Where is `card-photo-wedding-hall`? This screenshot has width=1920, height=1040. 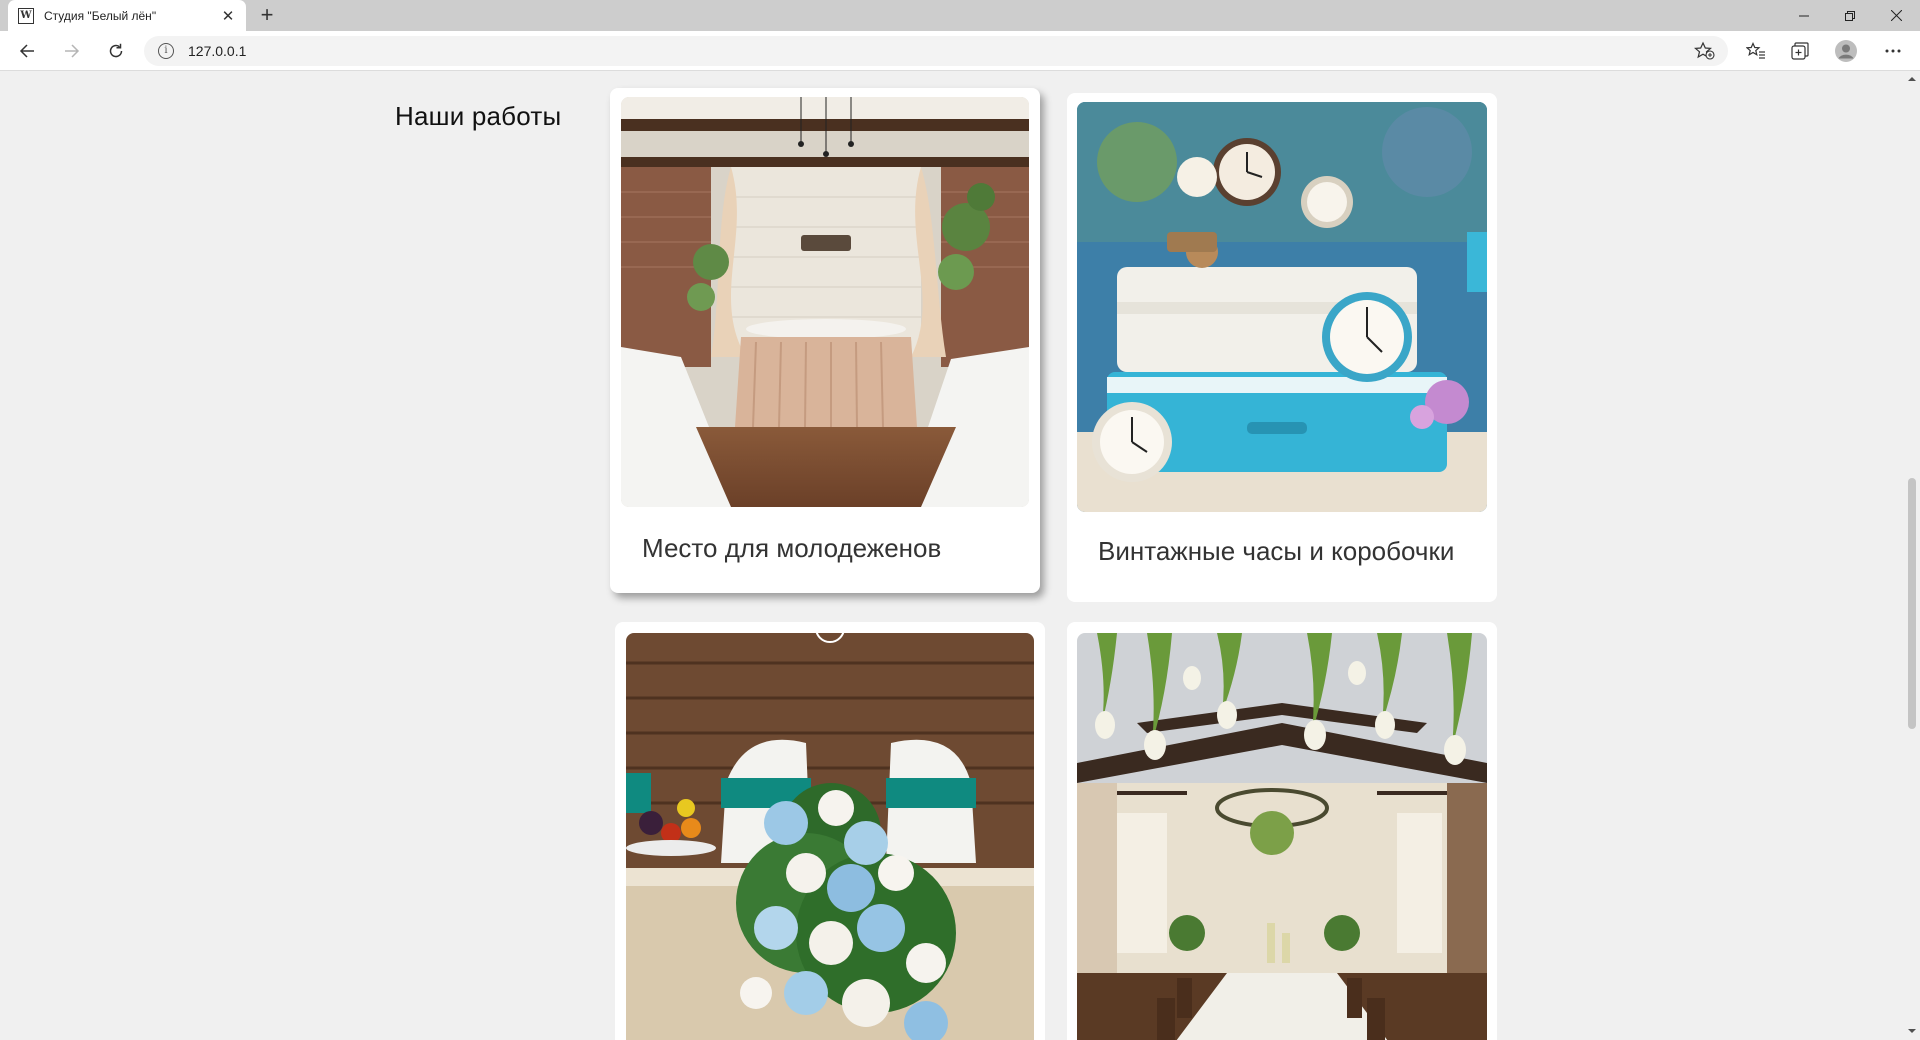 card-photo-wedding-hall is located at coordinates (825, 302).